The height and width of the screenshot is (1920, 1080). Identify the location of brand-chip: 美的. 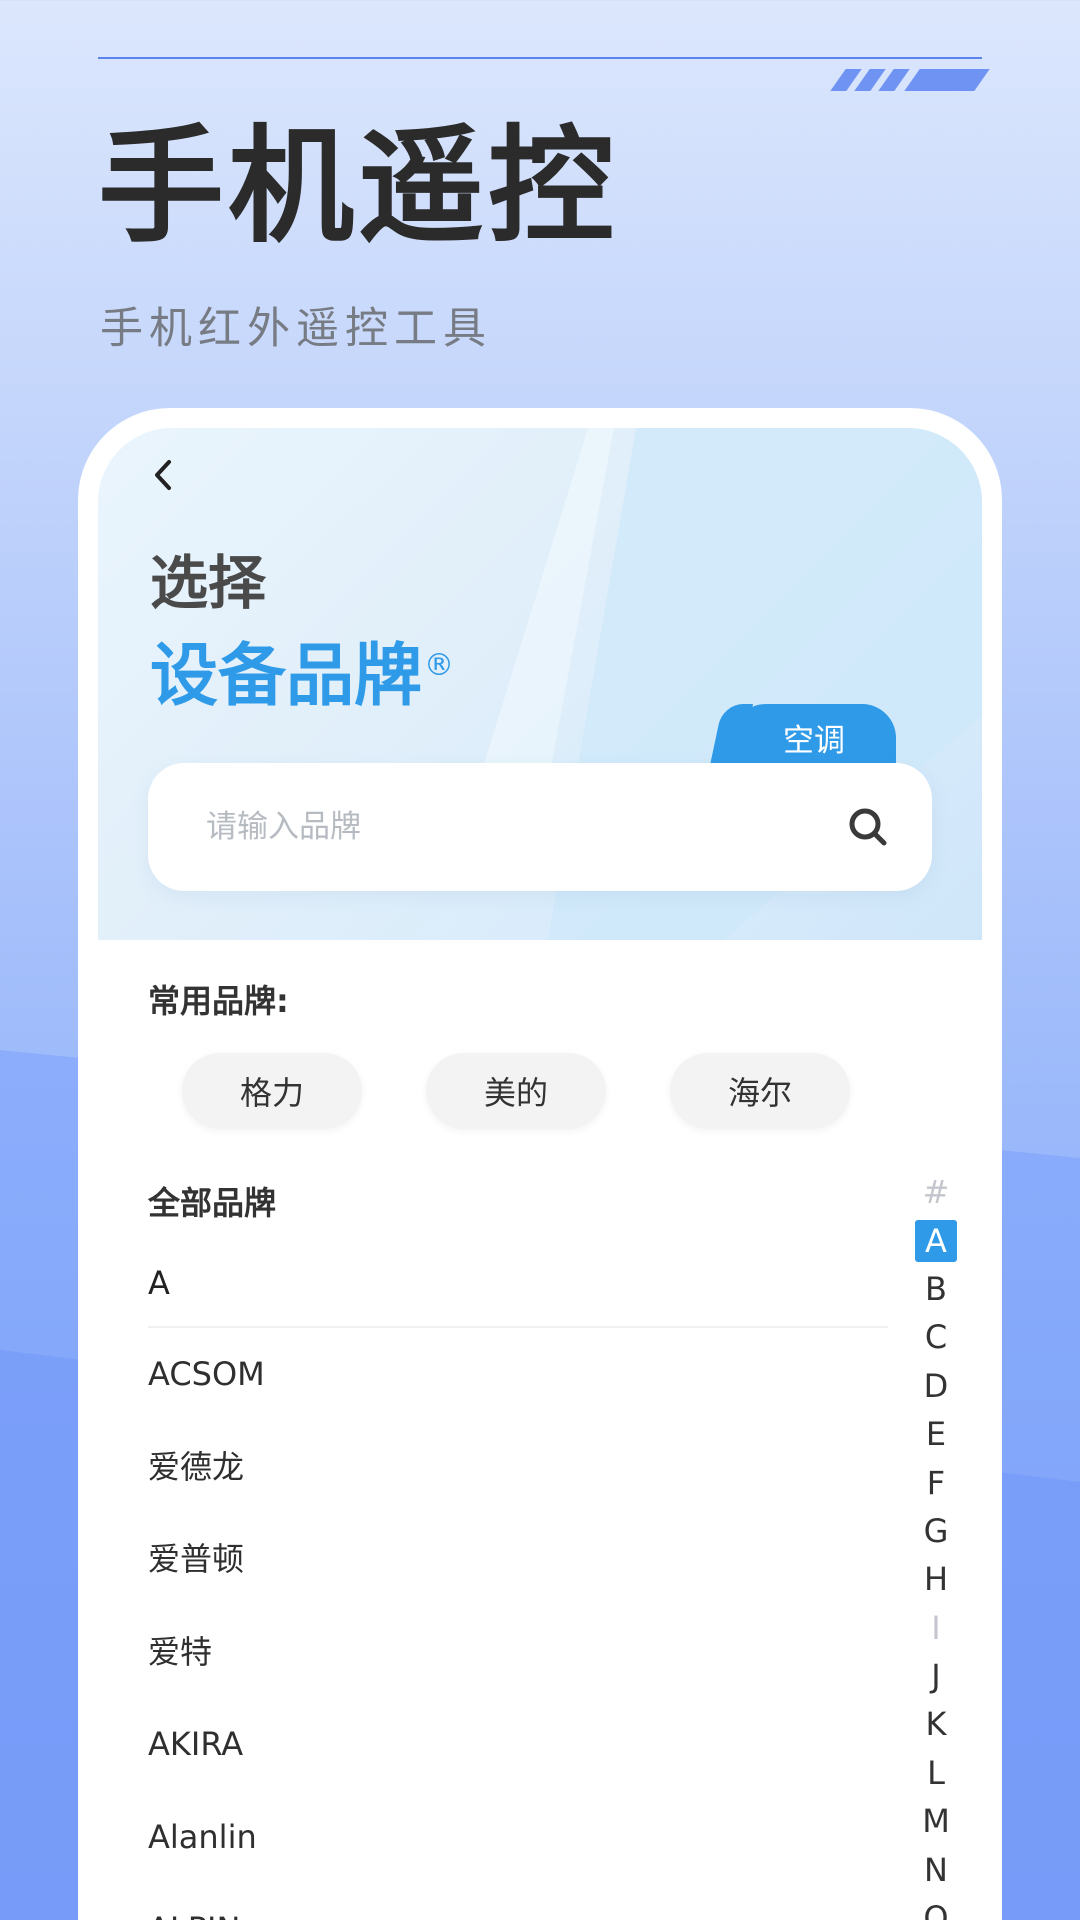
(516, 1091).